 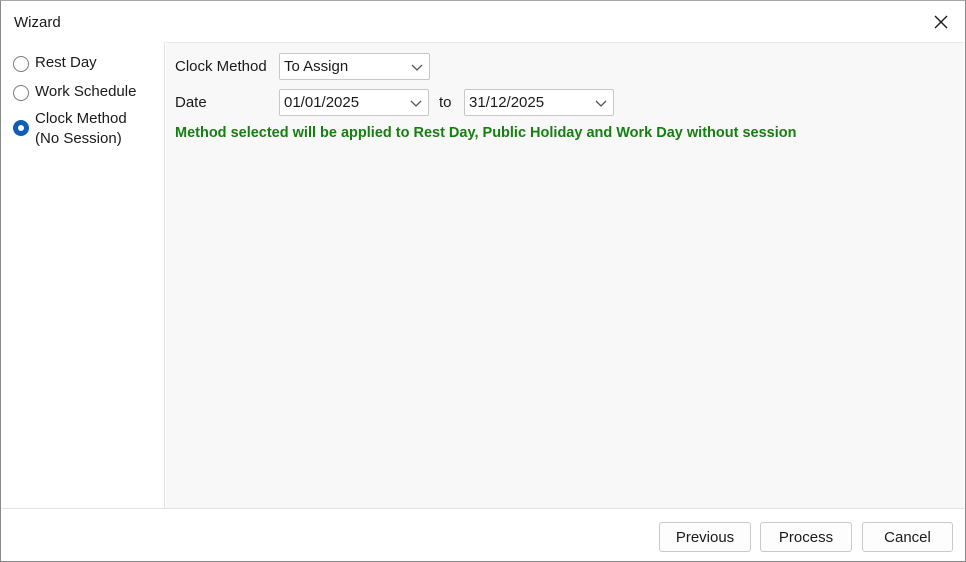 I want to click on clock-method-label: Clock Method, so click(x=221, y=66).